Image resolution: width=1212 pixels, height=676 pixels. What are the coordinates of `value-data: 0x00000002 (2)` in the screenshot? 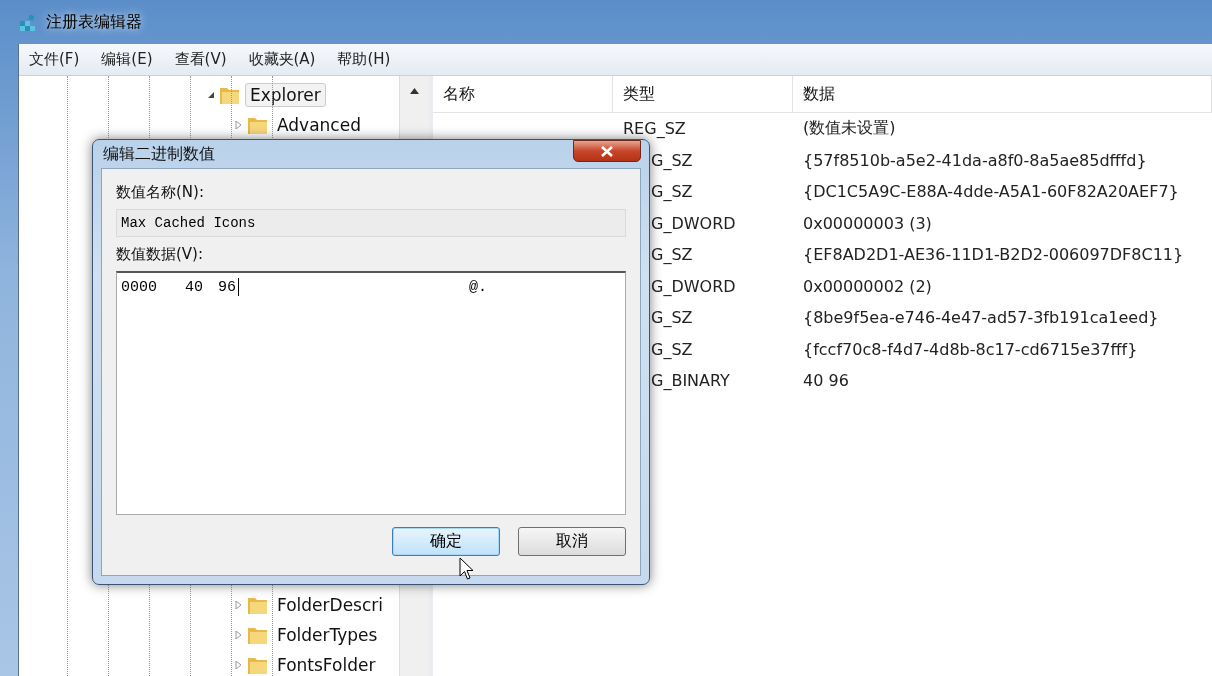 It's located at (867, 286).